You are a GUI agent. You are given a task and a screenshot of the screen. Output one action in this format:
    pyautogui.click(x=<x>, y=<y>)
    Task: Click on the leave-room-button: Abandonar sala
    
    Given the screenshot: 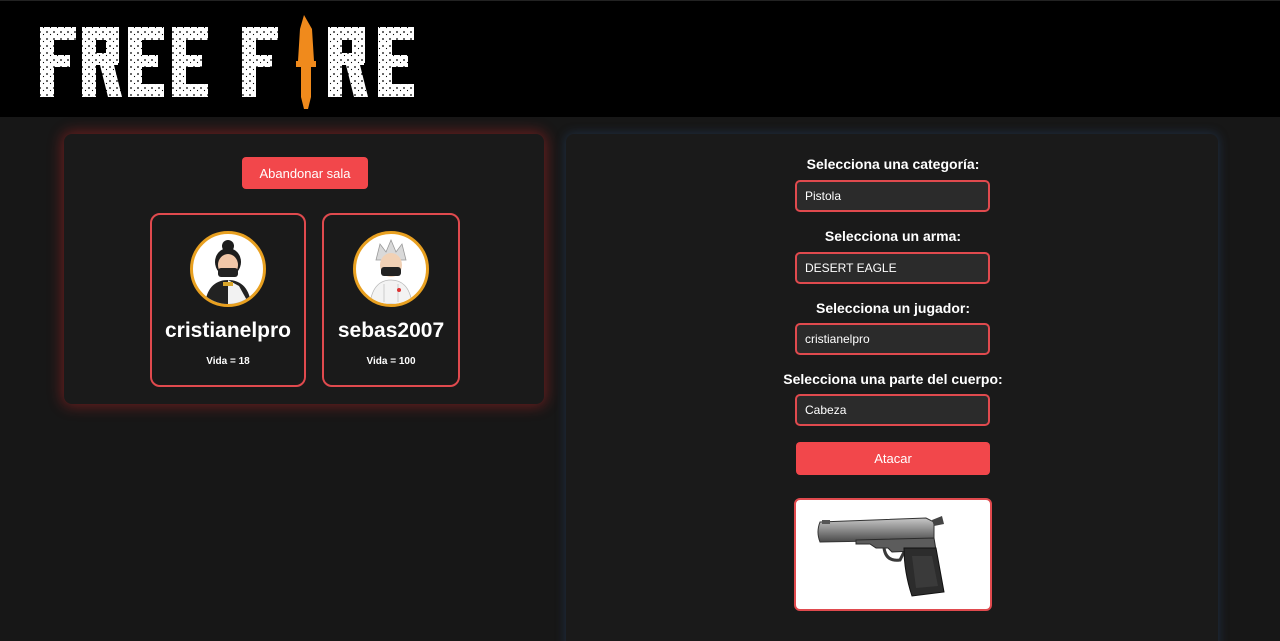 What is the action you would take?
    pyautogui.click(x=305, y=173)
    